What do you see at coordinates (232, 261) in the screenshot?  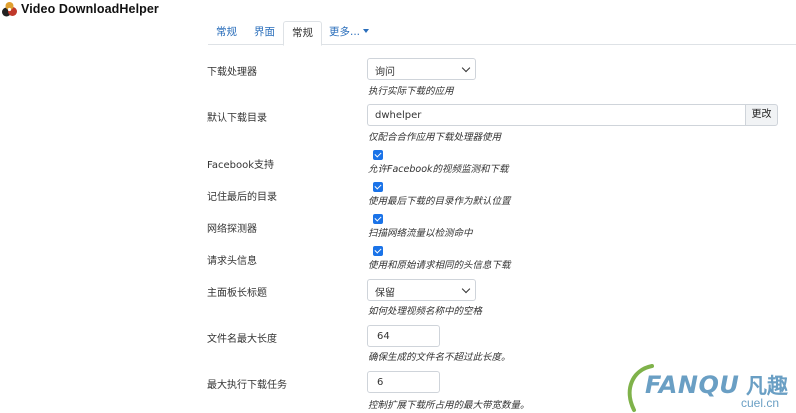 I see `headers-label: 请求头信息` at bounding box center [232, 261].